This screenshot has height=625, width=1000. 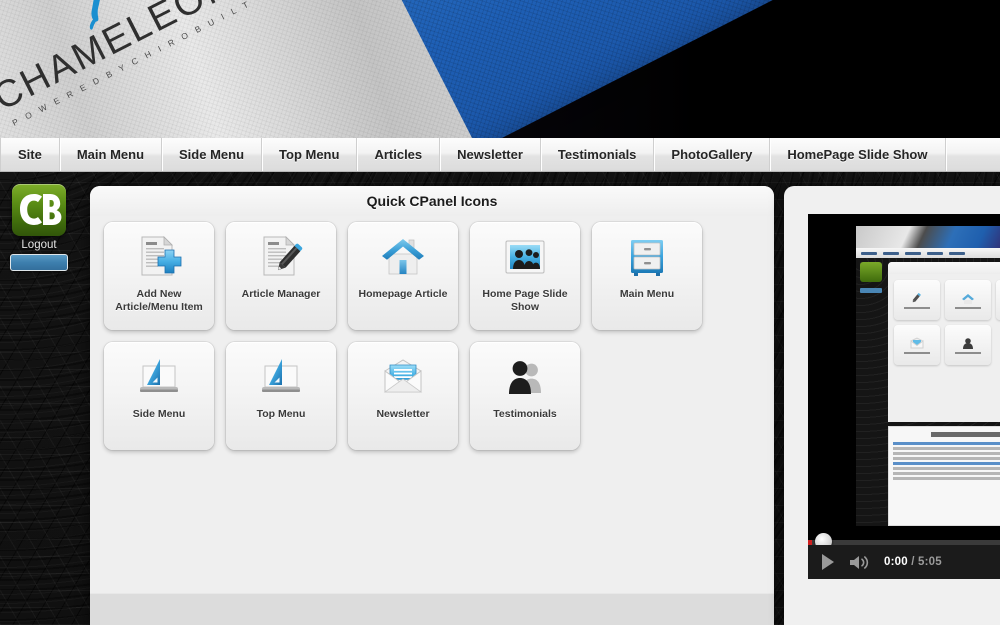 I want to click on mini-panel-title, so click(x=944, y=268).